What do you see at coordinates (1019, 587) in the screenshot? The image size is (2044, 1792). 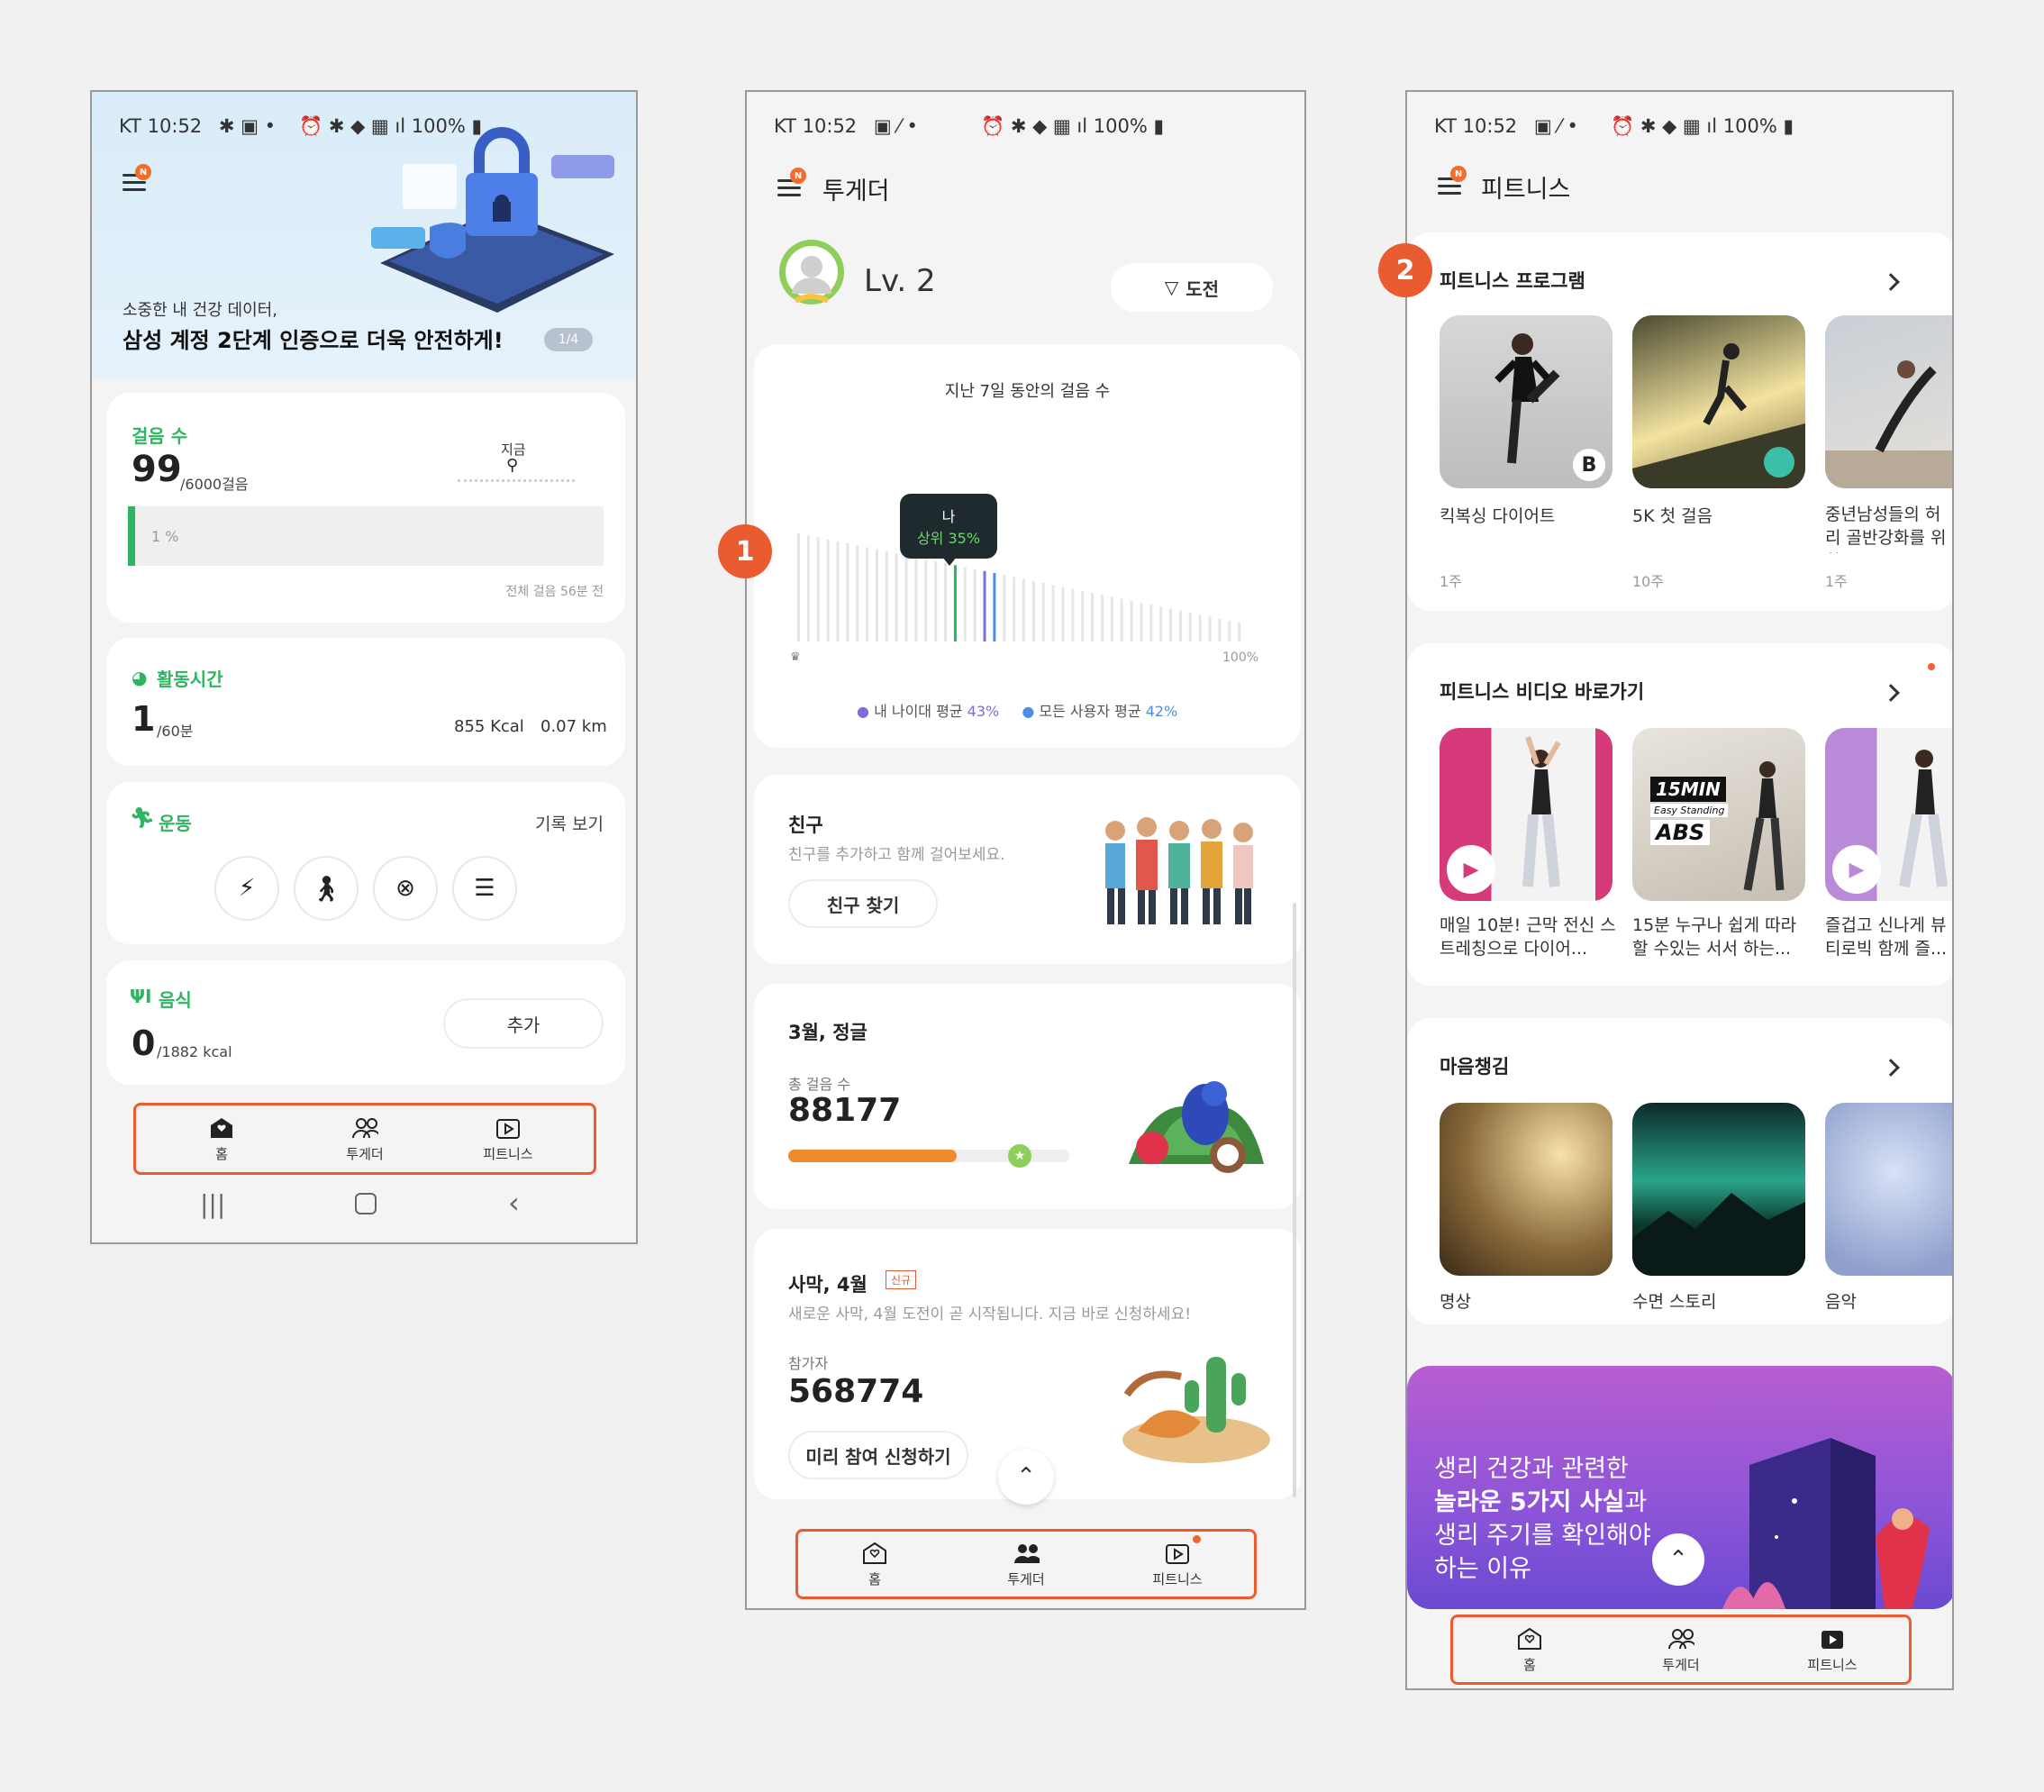 I see `steps-distribution-chart` at bounding box center [1019, 587].